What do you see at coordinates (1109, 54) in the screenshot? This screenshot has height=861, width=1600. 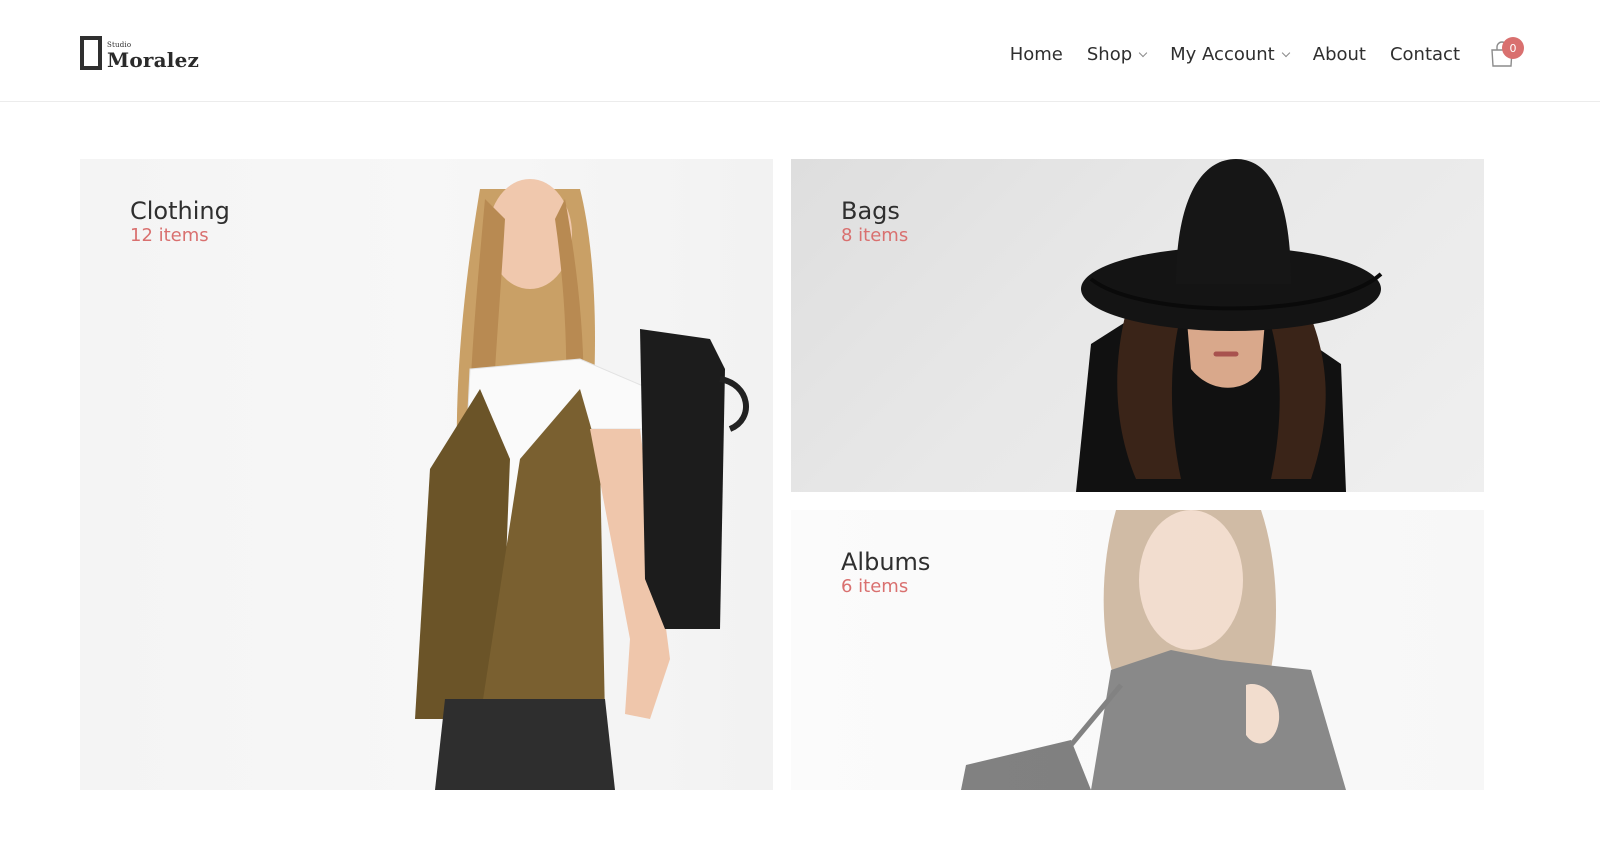 I see `nav-shop-label: Shop` at bounding box center [1109, 54].